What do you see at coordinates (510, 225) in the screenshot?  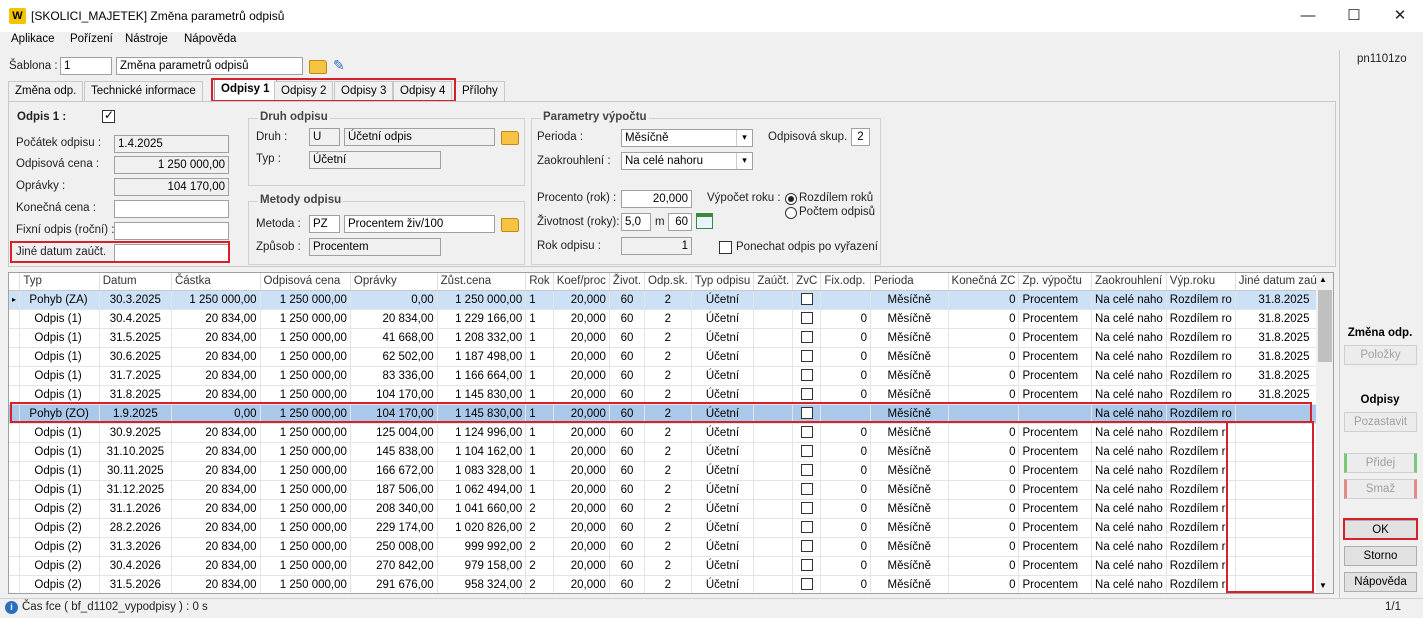 I see `metoda-folder-icon` at bounding box center [510, 225].